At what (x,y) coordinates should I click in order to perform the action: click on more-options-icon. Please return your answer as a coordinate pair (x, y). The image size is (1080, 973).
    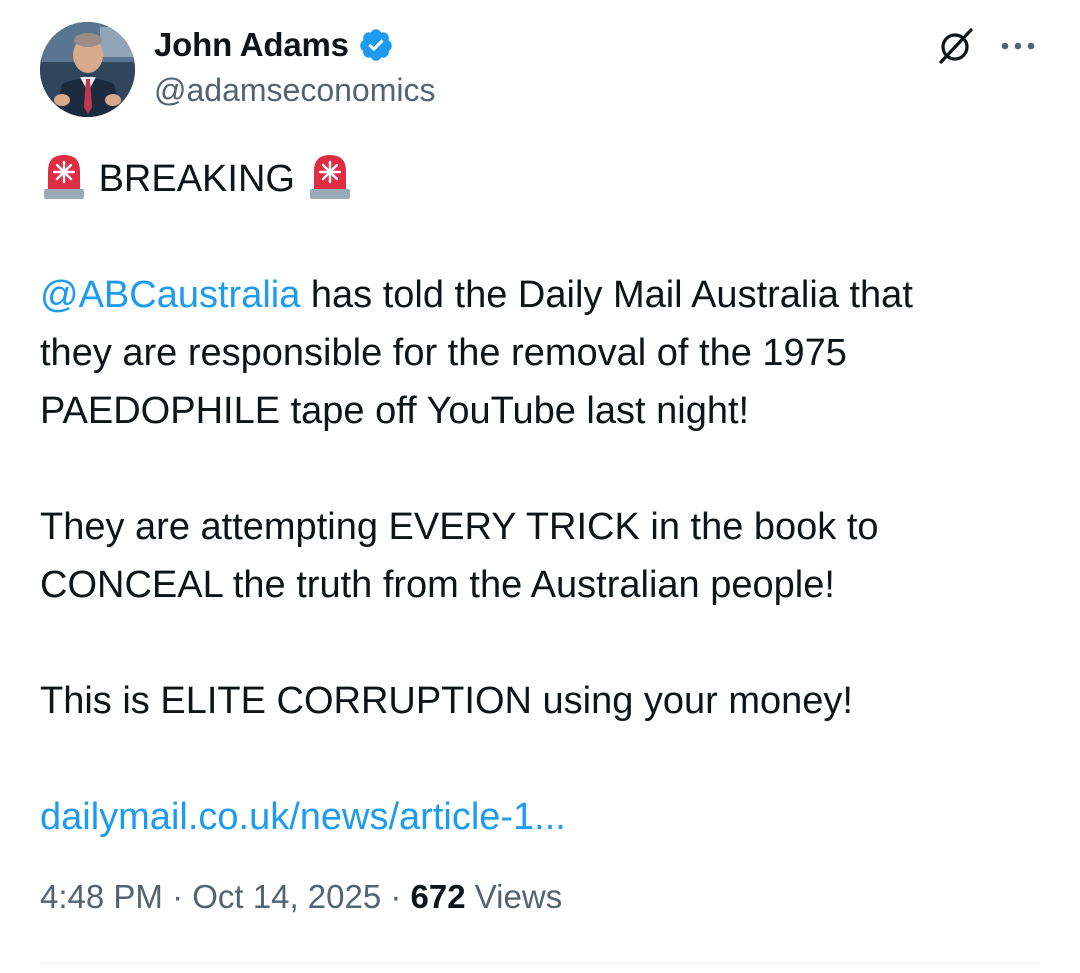
    Looking at the image, I should click on (1018, 46).